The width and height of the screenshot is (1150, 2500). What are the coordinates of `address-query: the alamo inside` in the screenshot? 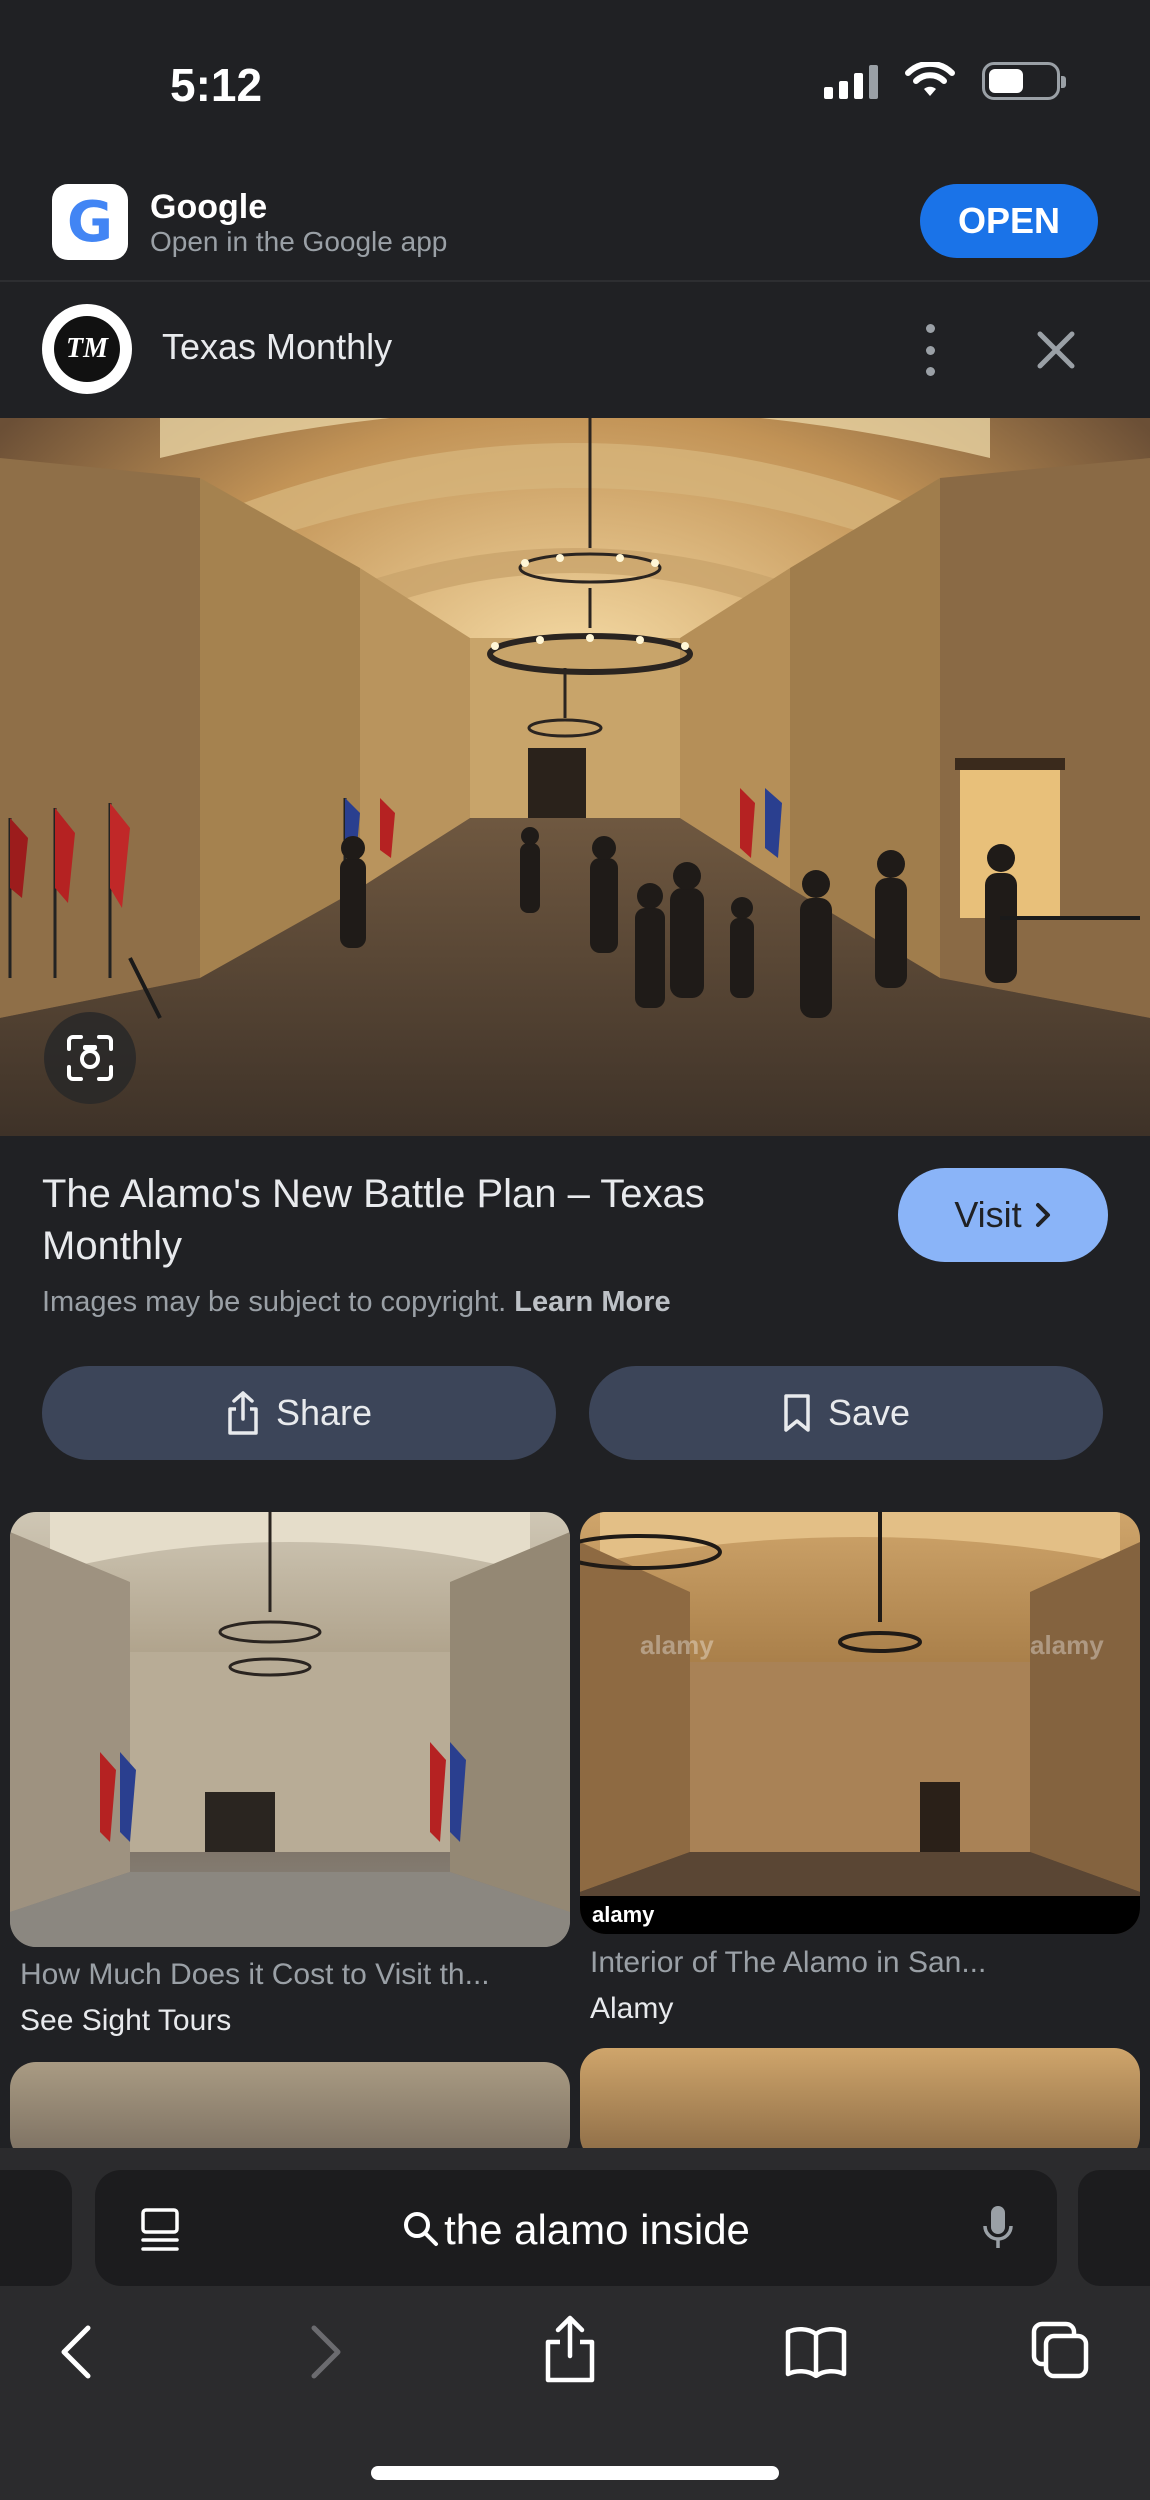 It's located at (597, 2229).